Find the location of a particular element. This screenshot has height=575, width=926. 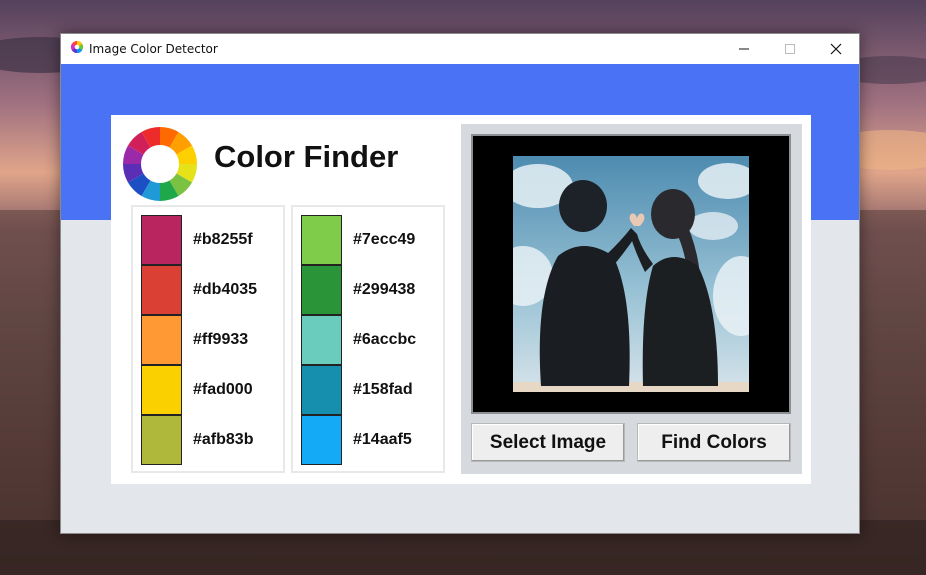

hex-label: #299438 is located at coordinates (384, 289).